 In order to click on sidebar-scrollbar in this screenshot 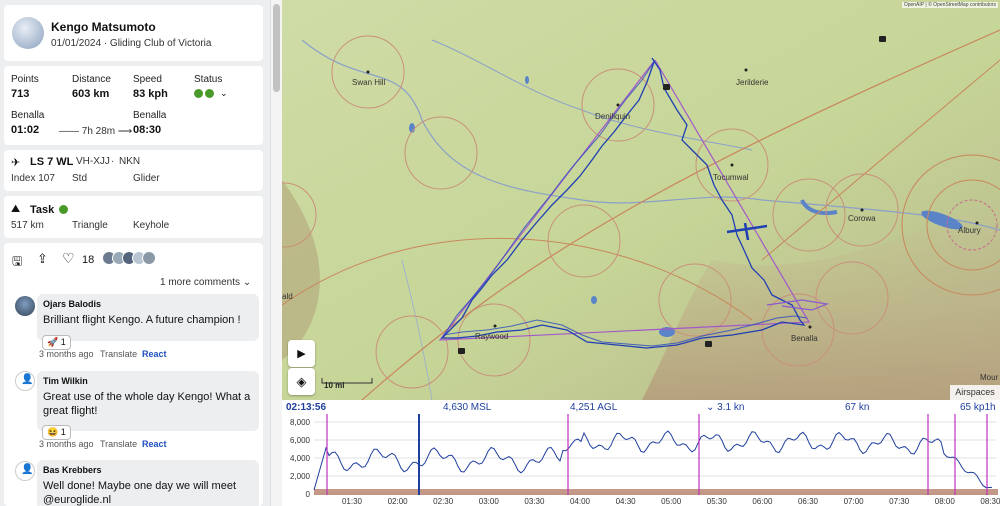, I will do `click(276, 253)`.